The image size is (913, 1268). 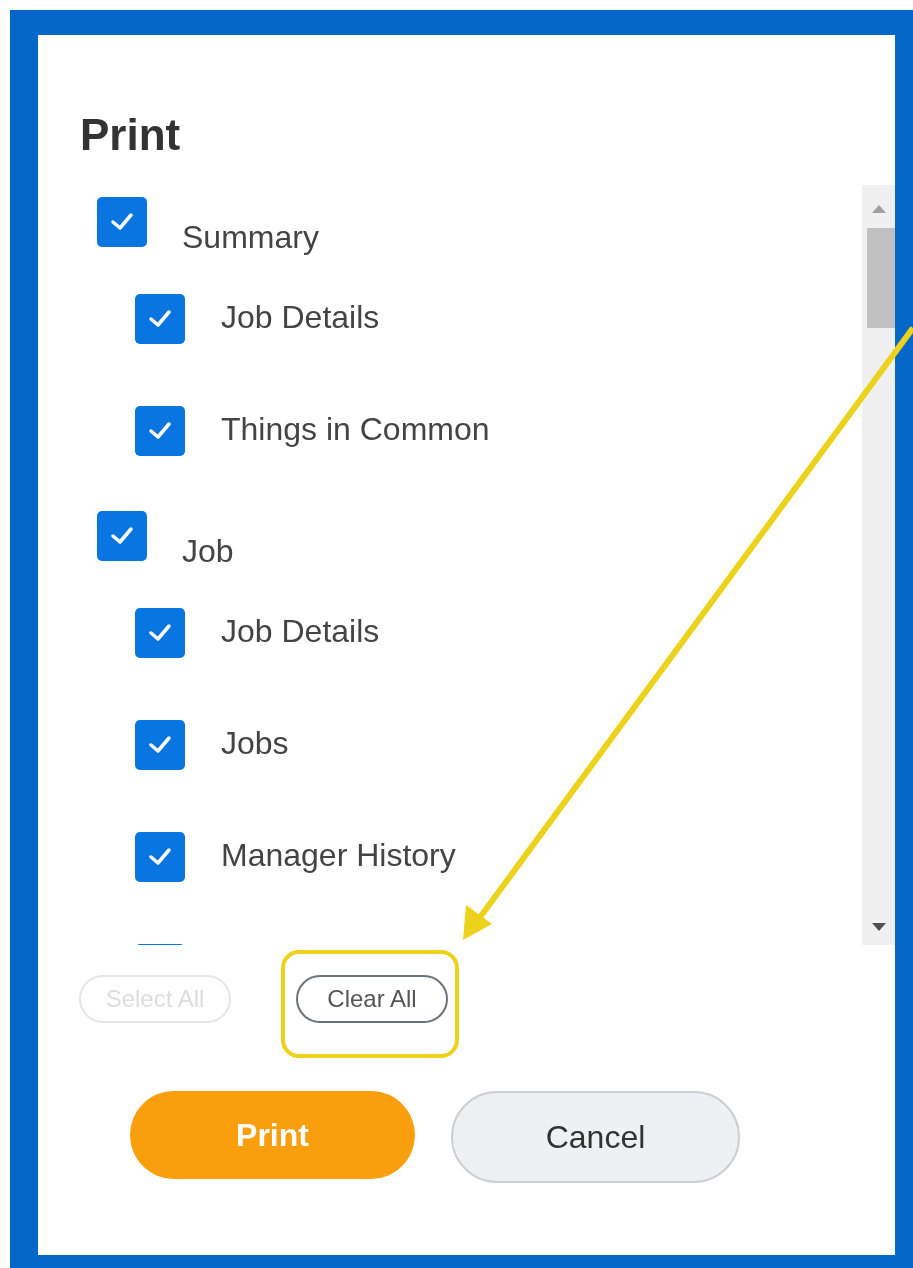 I want to click on checkbox-label: Jobs, so click(x=255, y=743).